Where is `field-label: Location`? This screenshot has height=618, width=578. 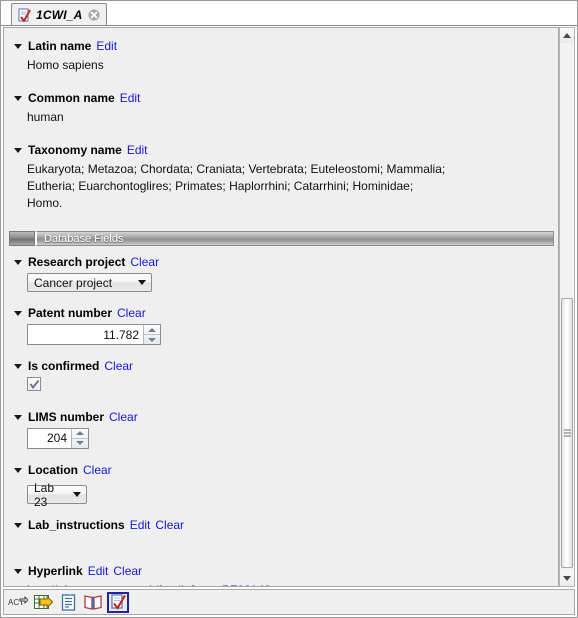
field-label: Location is located at coordinates (53, 469).